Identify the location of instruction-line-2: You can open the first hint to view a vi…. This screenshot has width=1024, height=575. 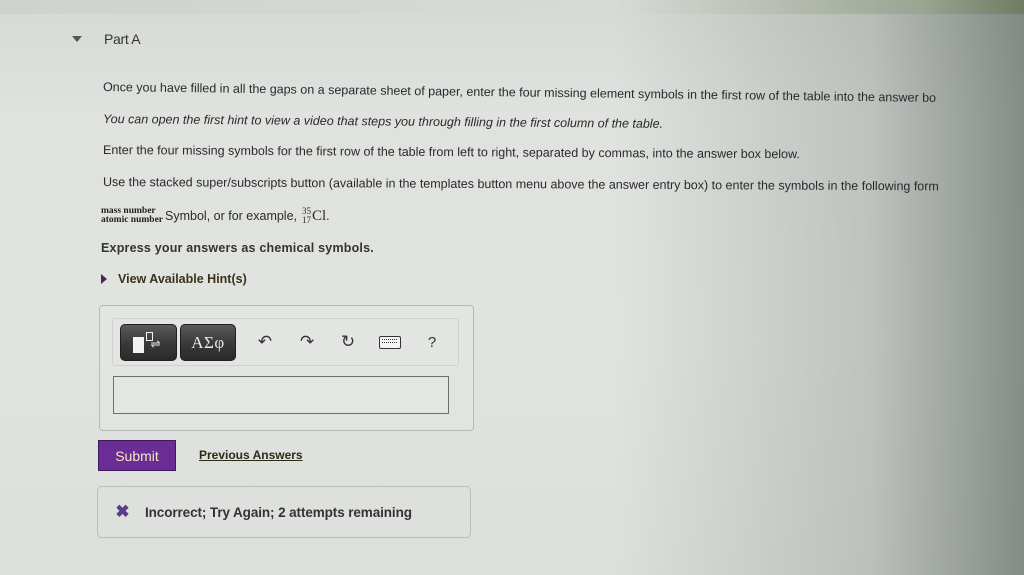
(383, 121).